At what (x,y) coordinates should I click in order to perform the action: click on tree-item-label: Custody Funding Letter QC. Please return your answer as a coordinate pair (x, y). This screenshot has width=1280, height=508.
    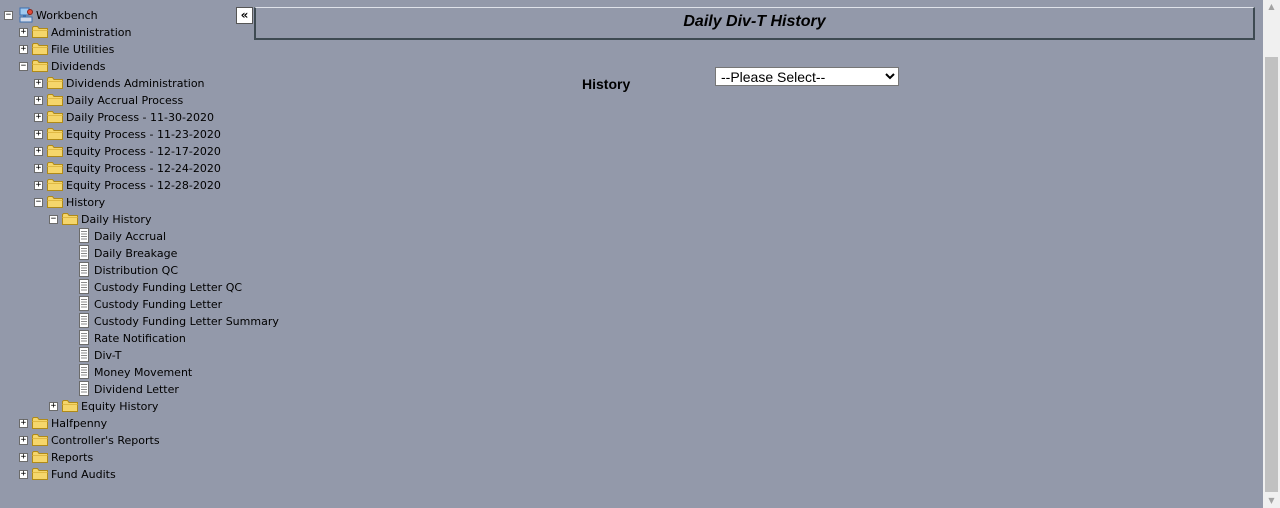
    Looking at the image, I should click on (168, 287).